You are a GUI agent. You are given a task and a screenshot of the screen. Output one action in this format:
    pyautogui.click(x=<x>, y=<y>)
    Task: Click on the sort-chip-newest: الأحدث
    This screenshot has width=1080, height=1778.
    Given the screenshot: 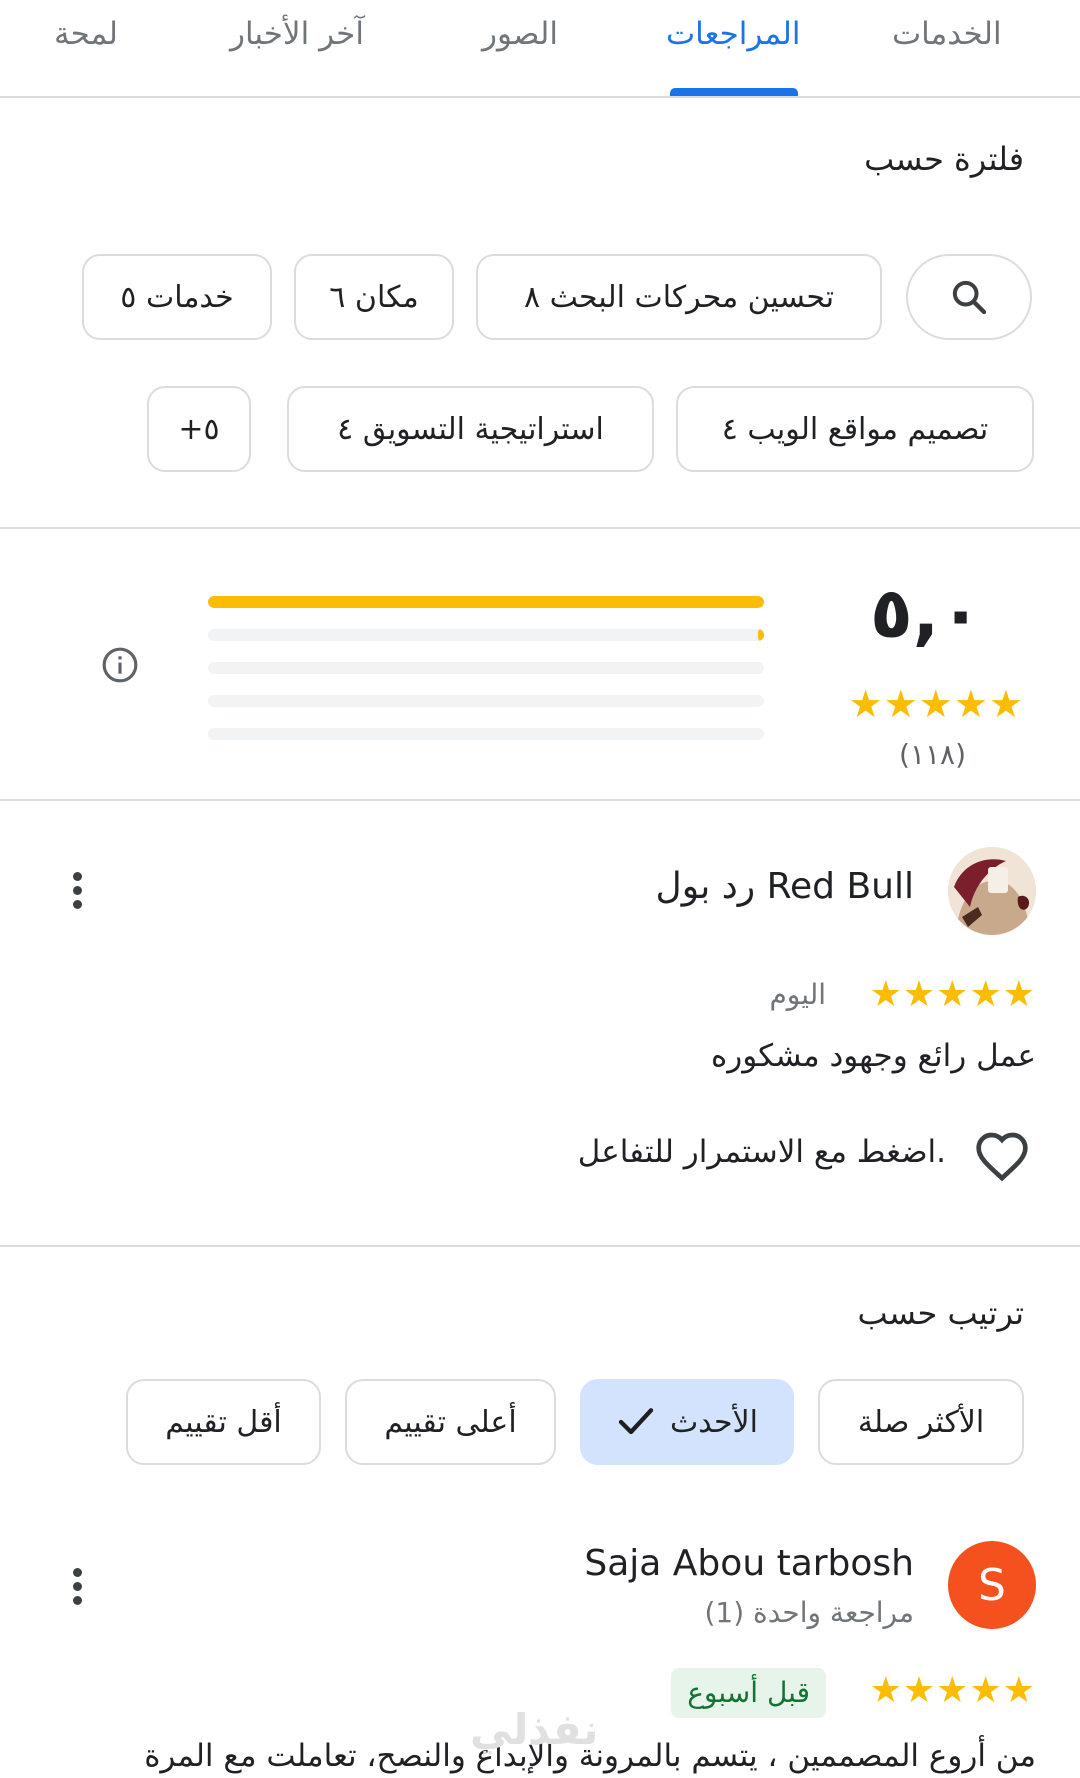 What is the action you would take?
    pyautogui.click(x=687, y=1422)
    